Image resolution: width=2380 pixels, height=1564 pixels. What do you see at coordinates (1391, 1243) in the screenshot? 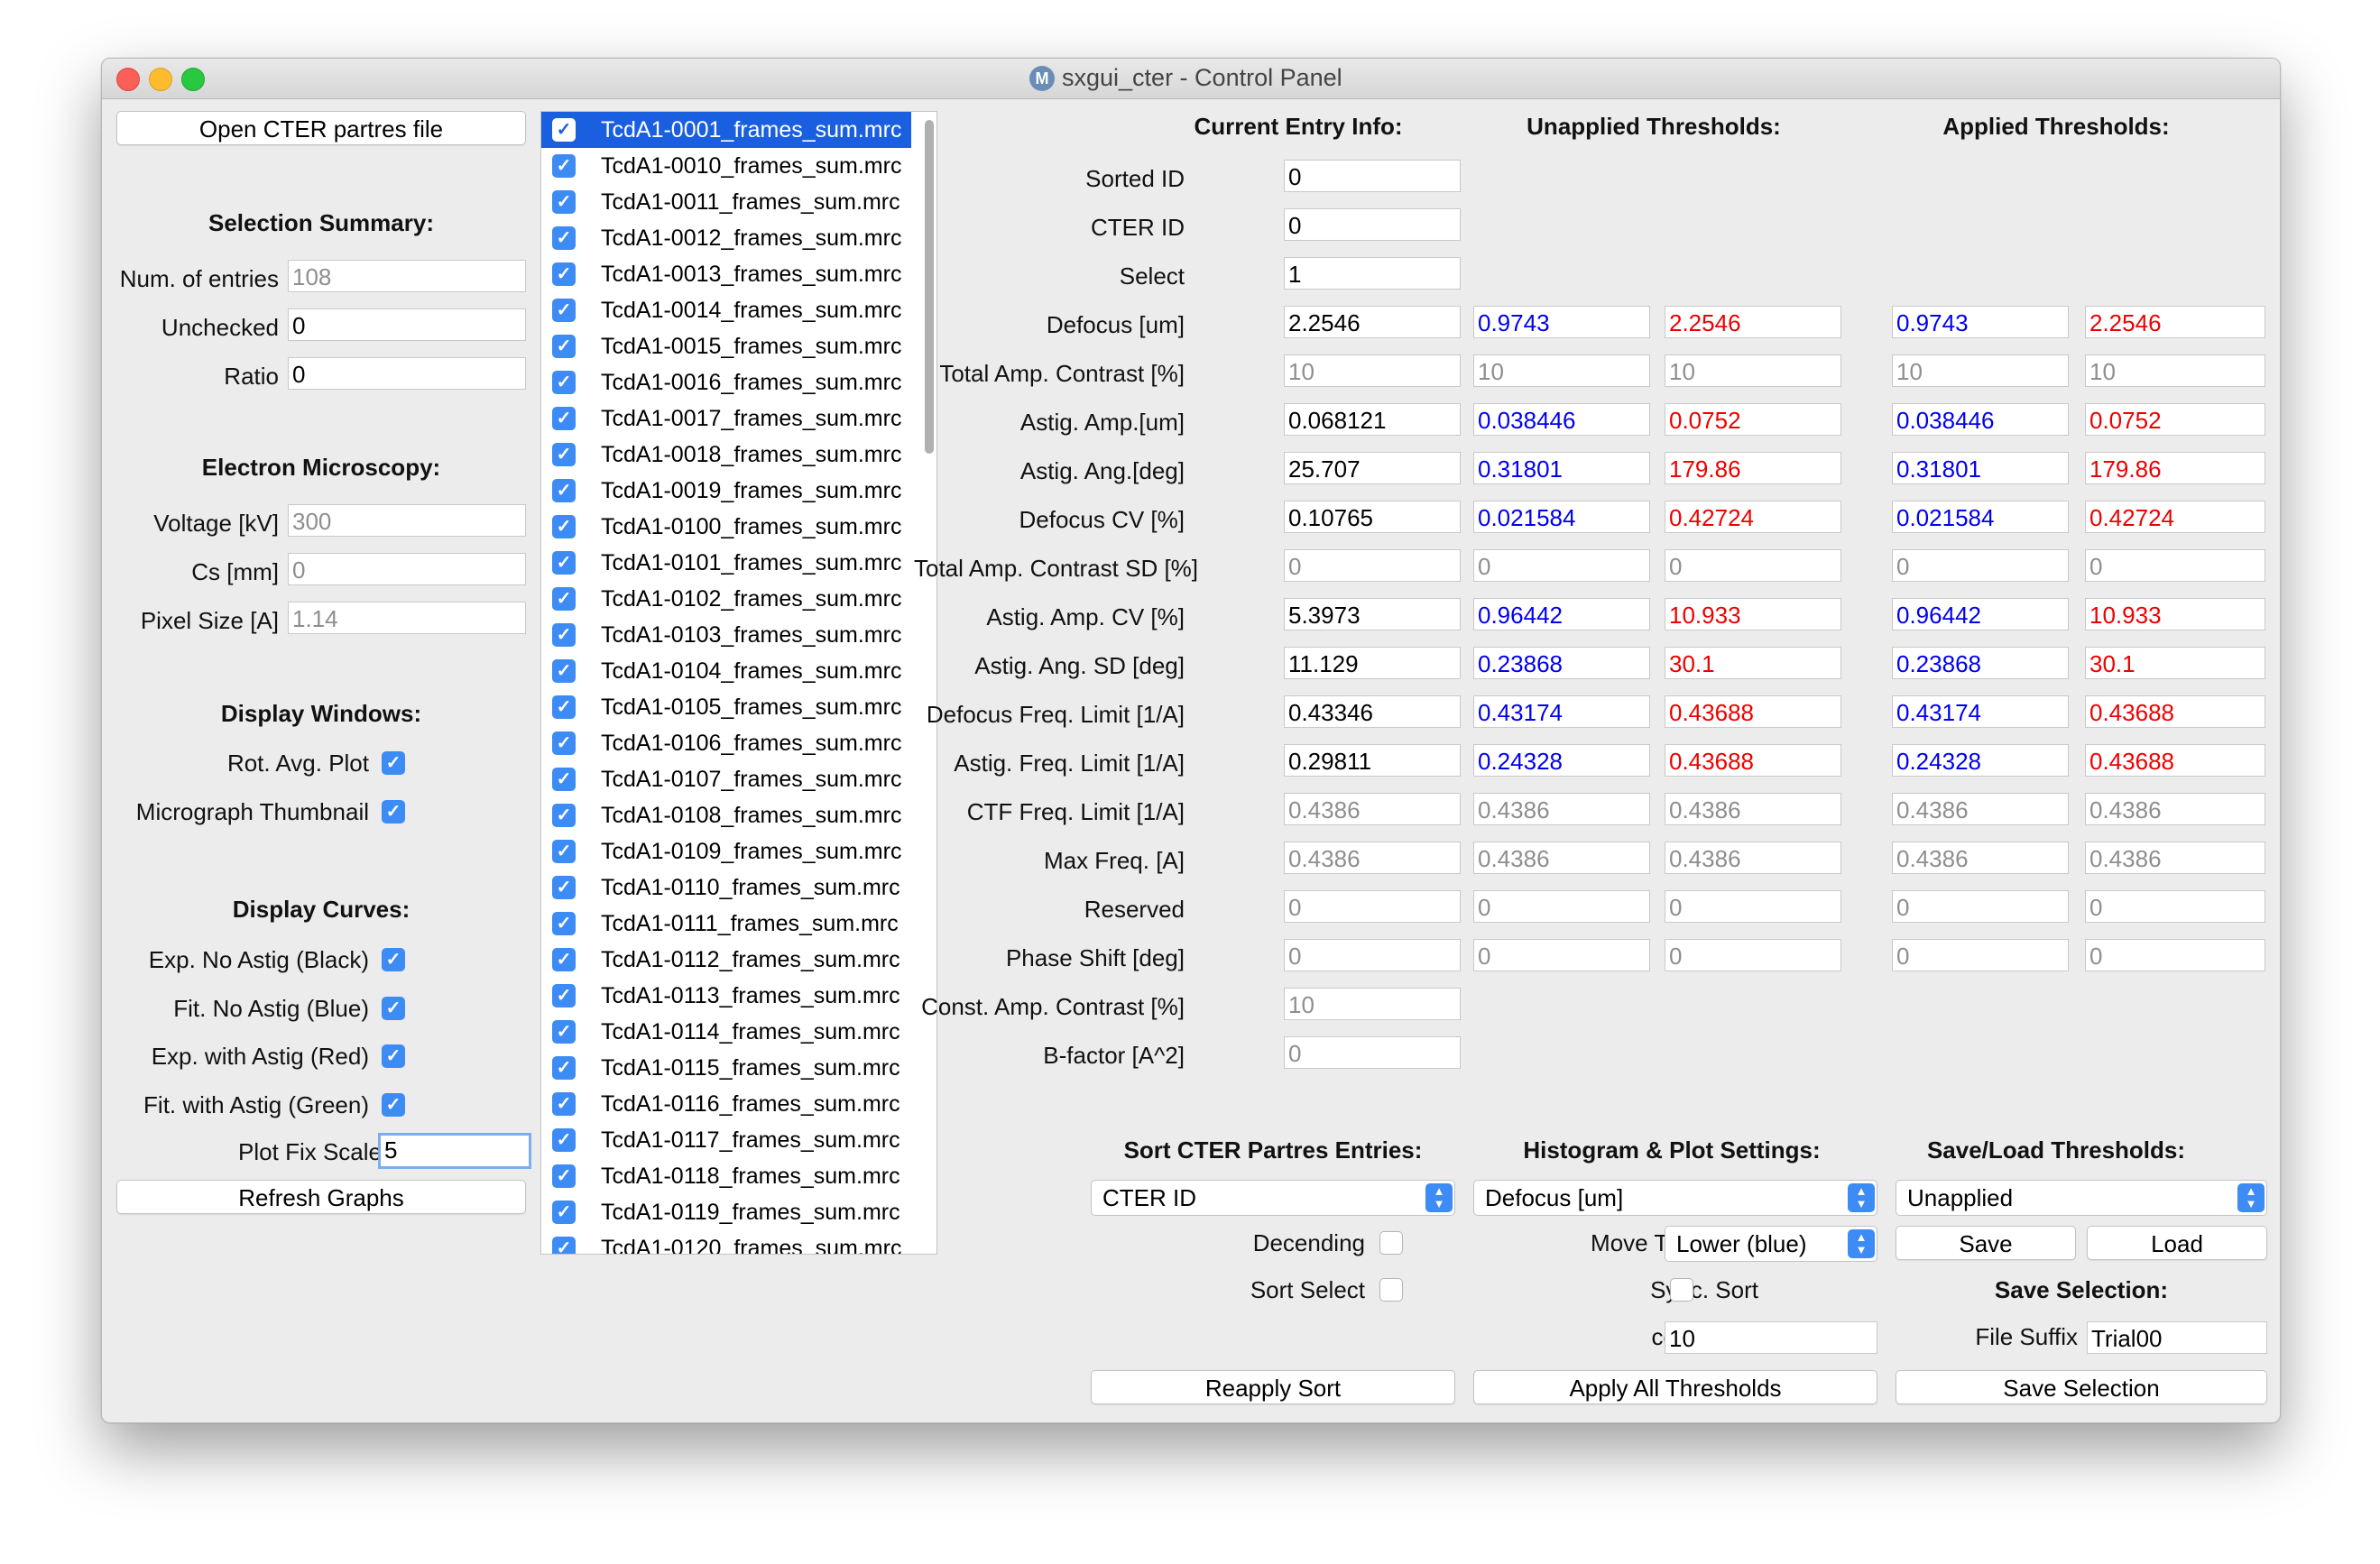
I see `decending-checkbox` at bounding box center [1391, 1243].